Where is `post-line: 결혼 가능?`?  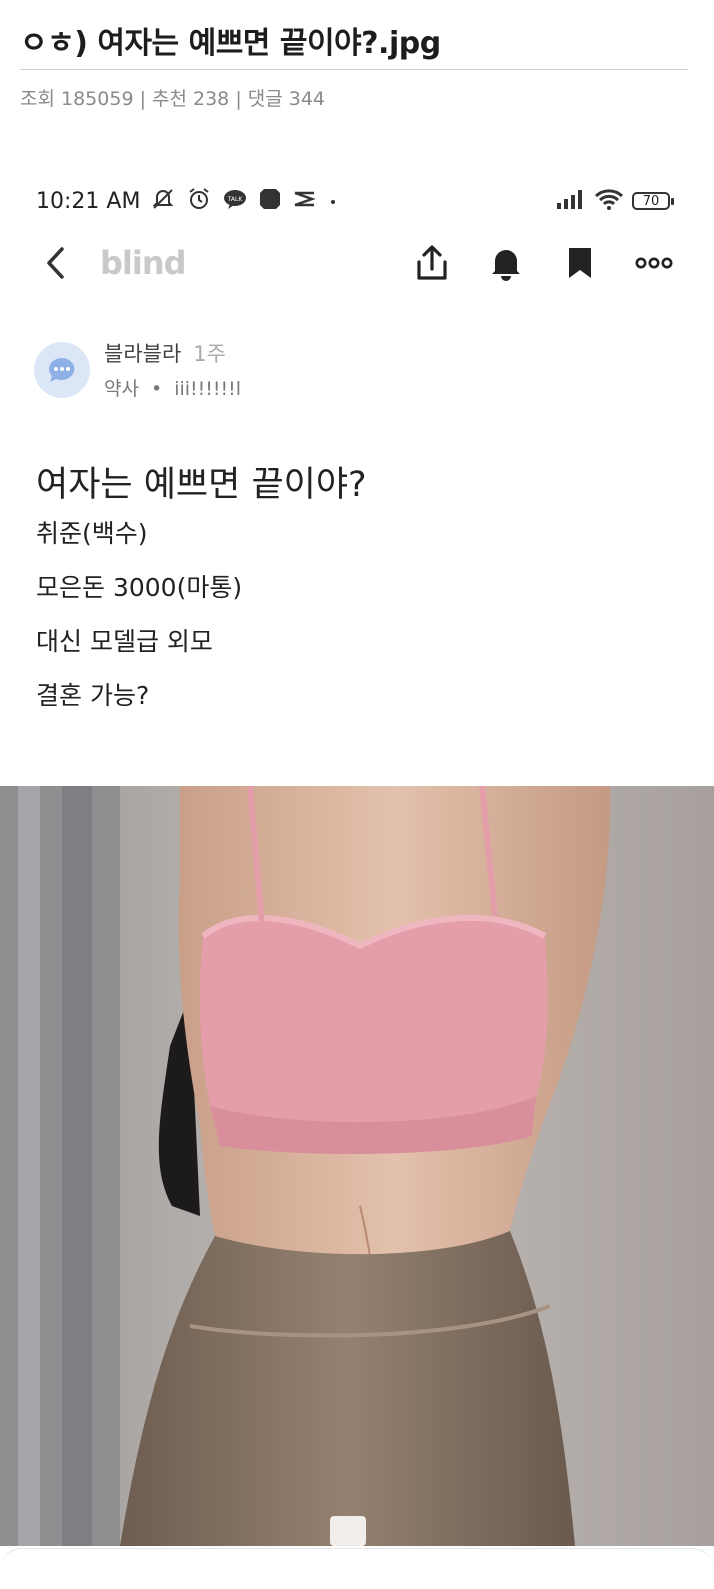
post-line: 결혼 가능? is located at coordinates (93, 695).